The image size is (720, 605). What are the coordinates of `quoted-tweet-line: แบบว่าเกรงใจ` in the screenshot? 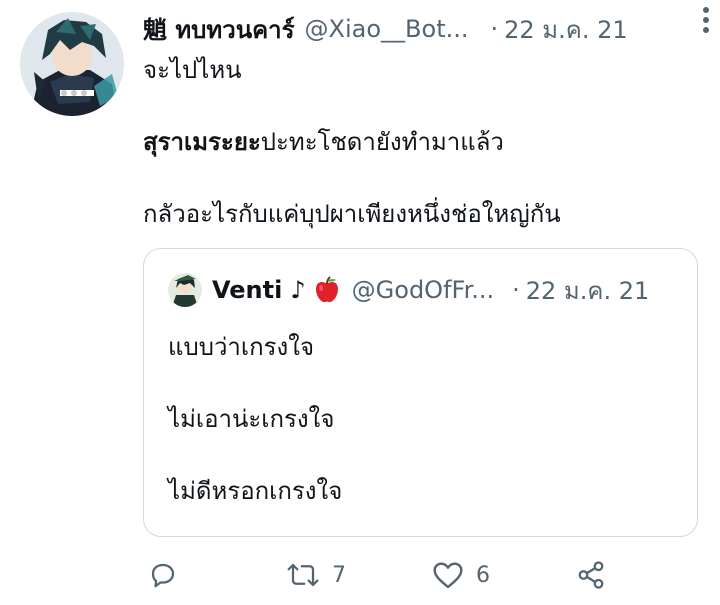 It's located at (241, 347).